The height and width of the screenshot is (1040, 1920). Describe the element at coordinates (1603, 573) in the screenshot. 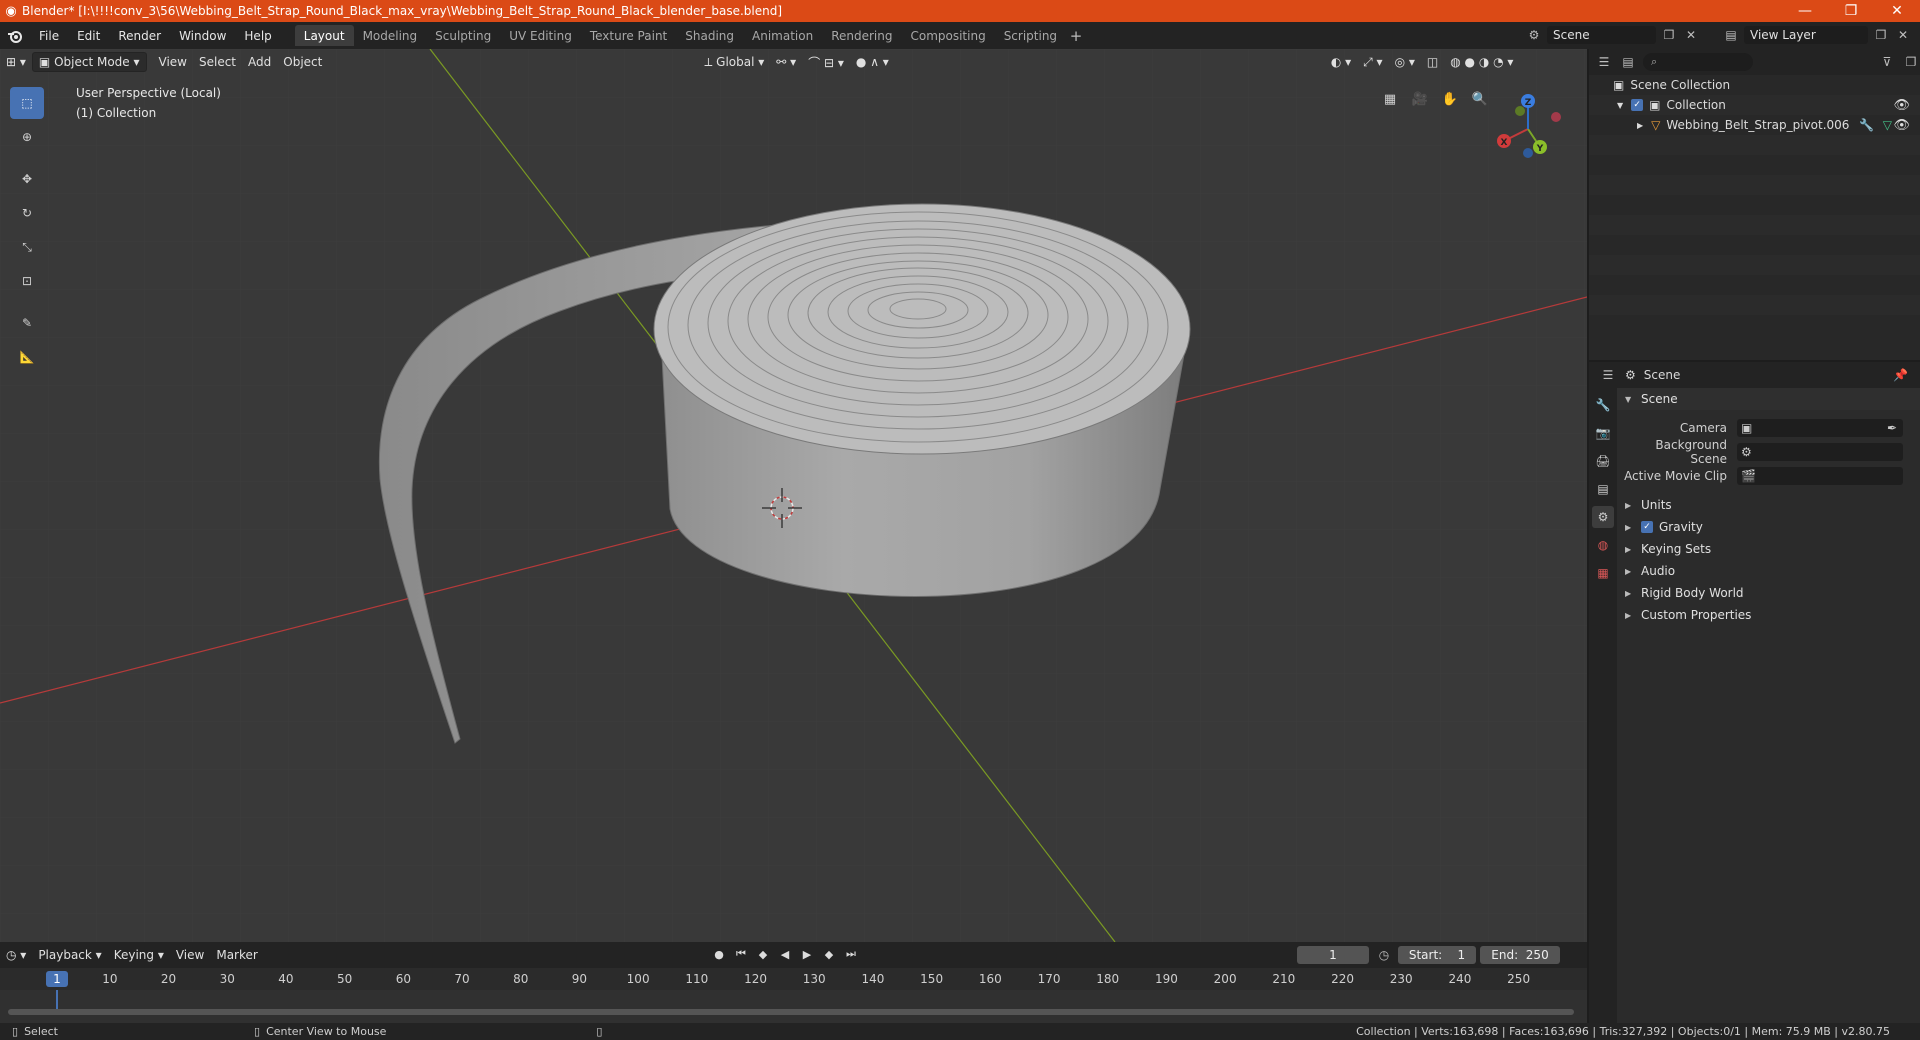

I see `texture-tab-icon: ▦` at that location.